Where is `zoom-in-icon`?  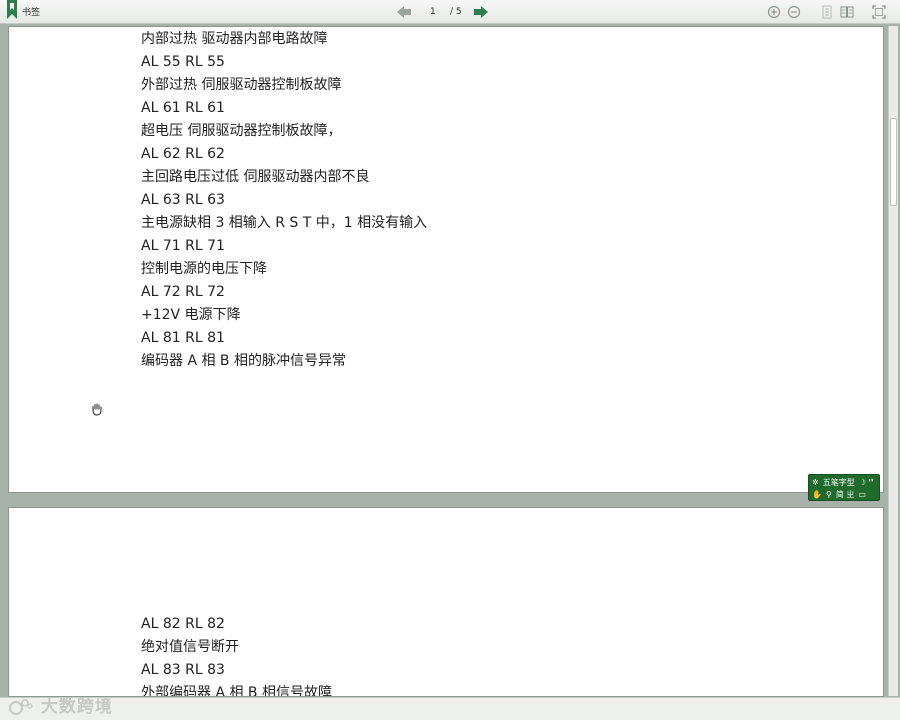
zoom-in-icon is located at coordinates (774, 12).